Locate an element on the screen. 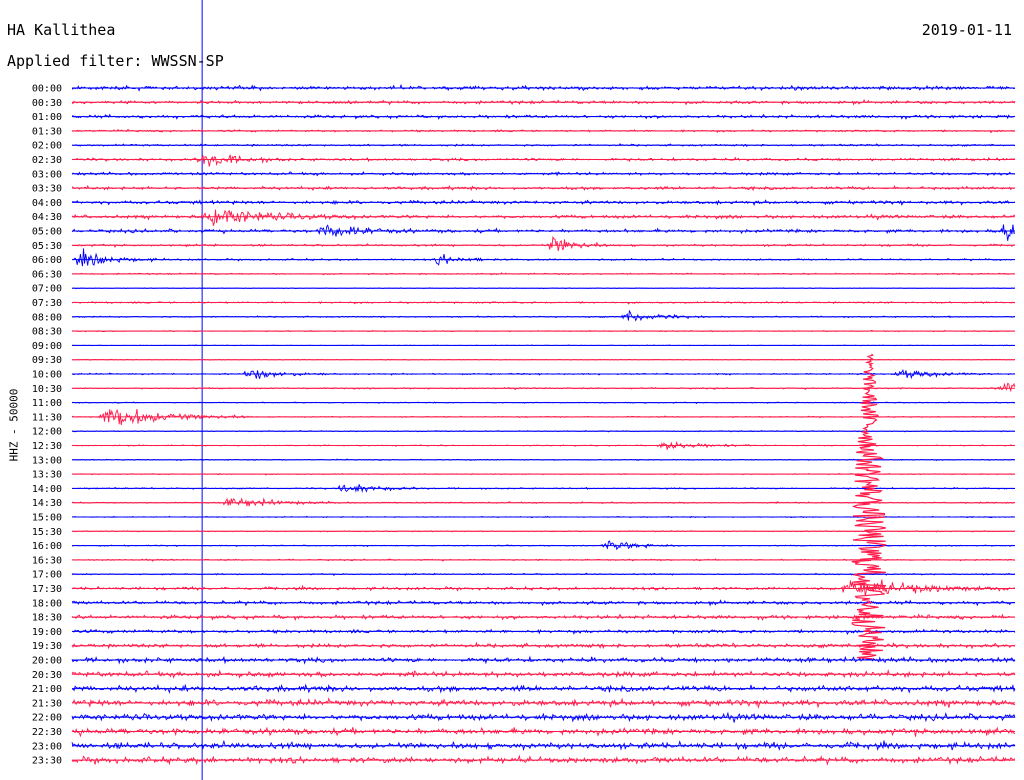  row-tick-label: 19:30 is located at coordinates (47, 646).